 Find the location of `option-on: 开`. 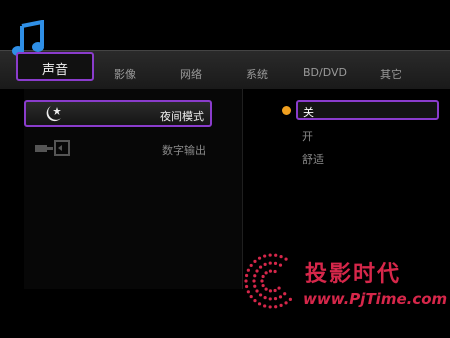

option-on: 开 is located at coordinates (307, 136).